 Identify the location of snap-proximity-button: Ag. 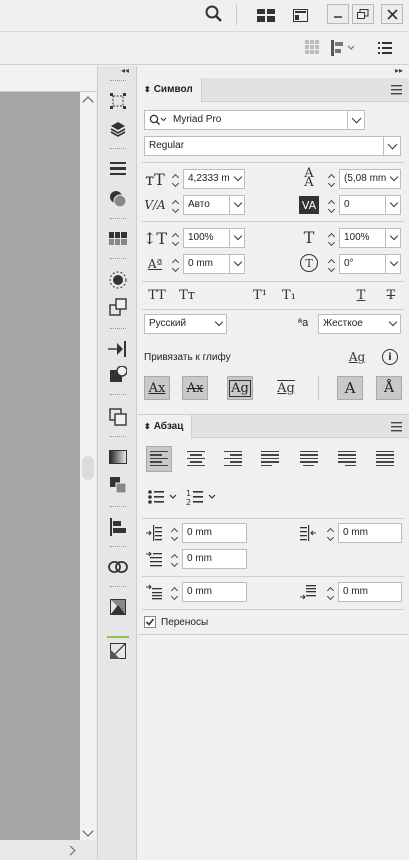
(286, 388).